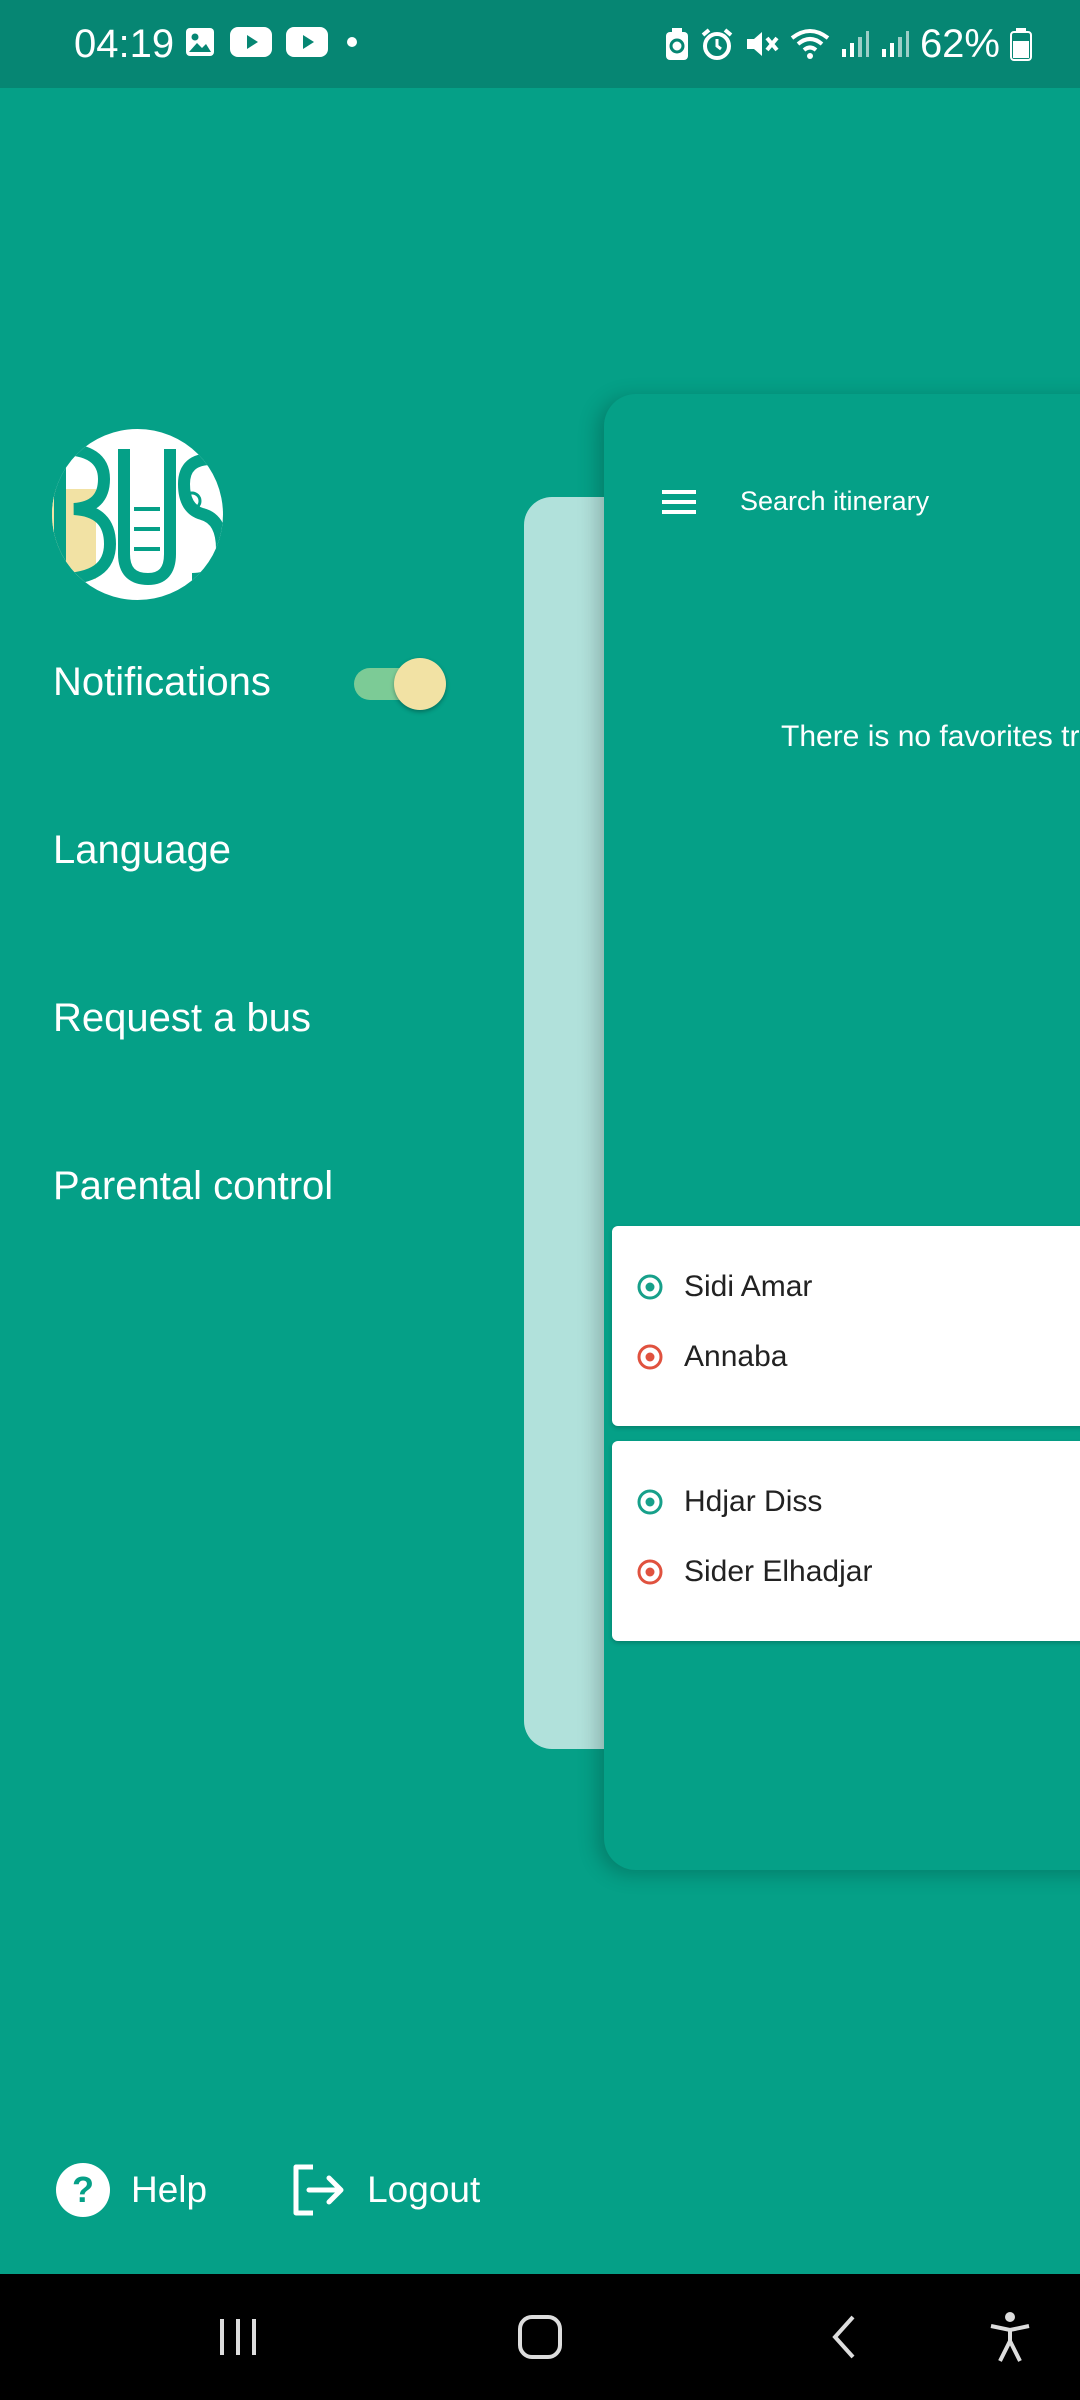 The height and width of the screenshot is (2400, 1080). I want to click on status-time: 04:19, so click(124, 44).